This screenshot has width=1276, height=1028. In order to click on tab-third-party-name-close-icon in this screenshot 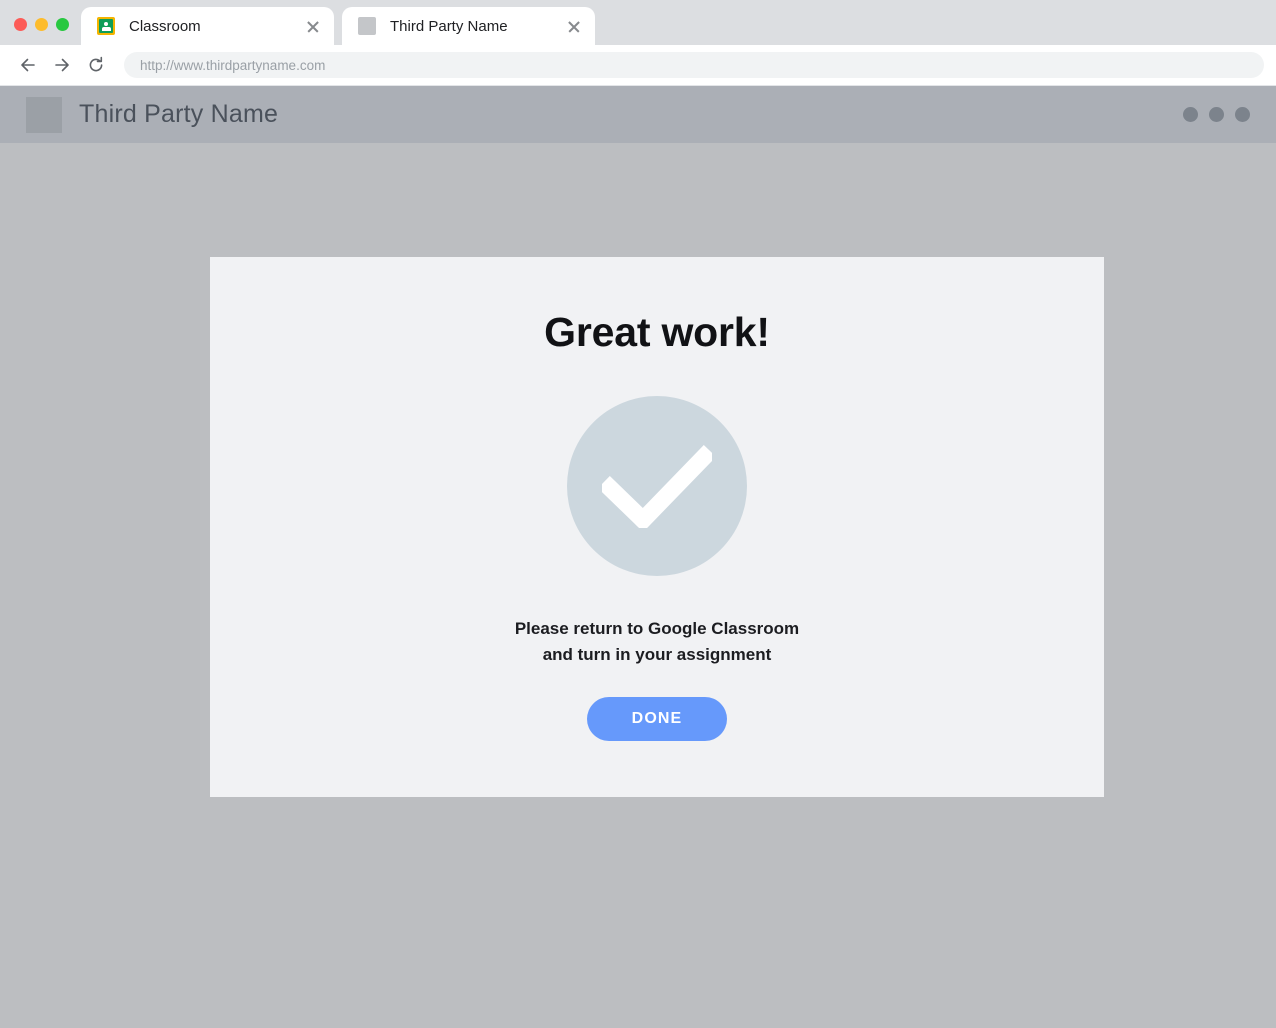, I will do `click(574, 26)`.